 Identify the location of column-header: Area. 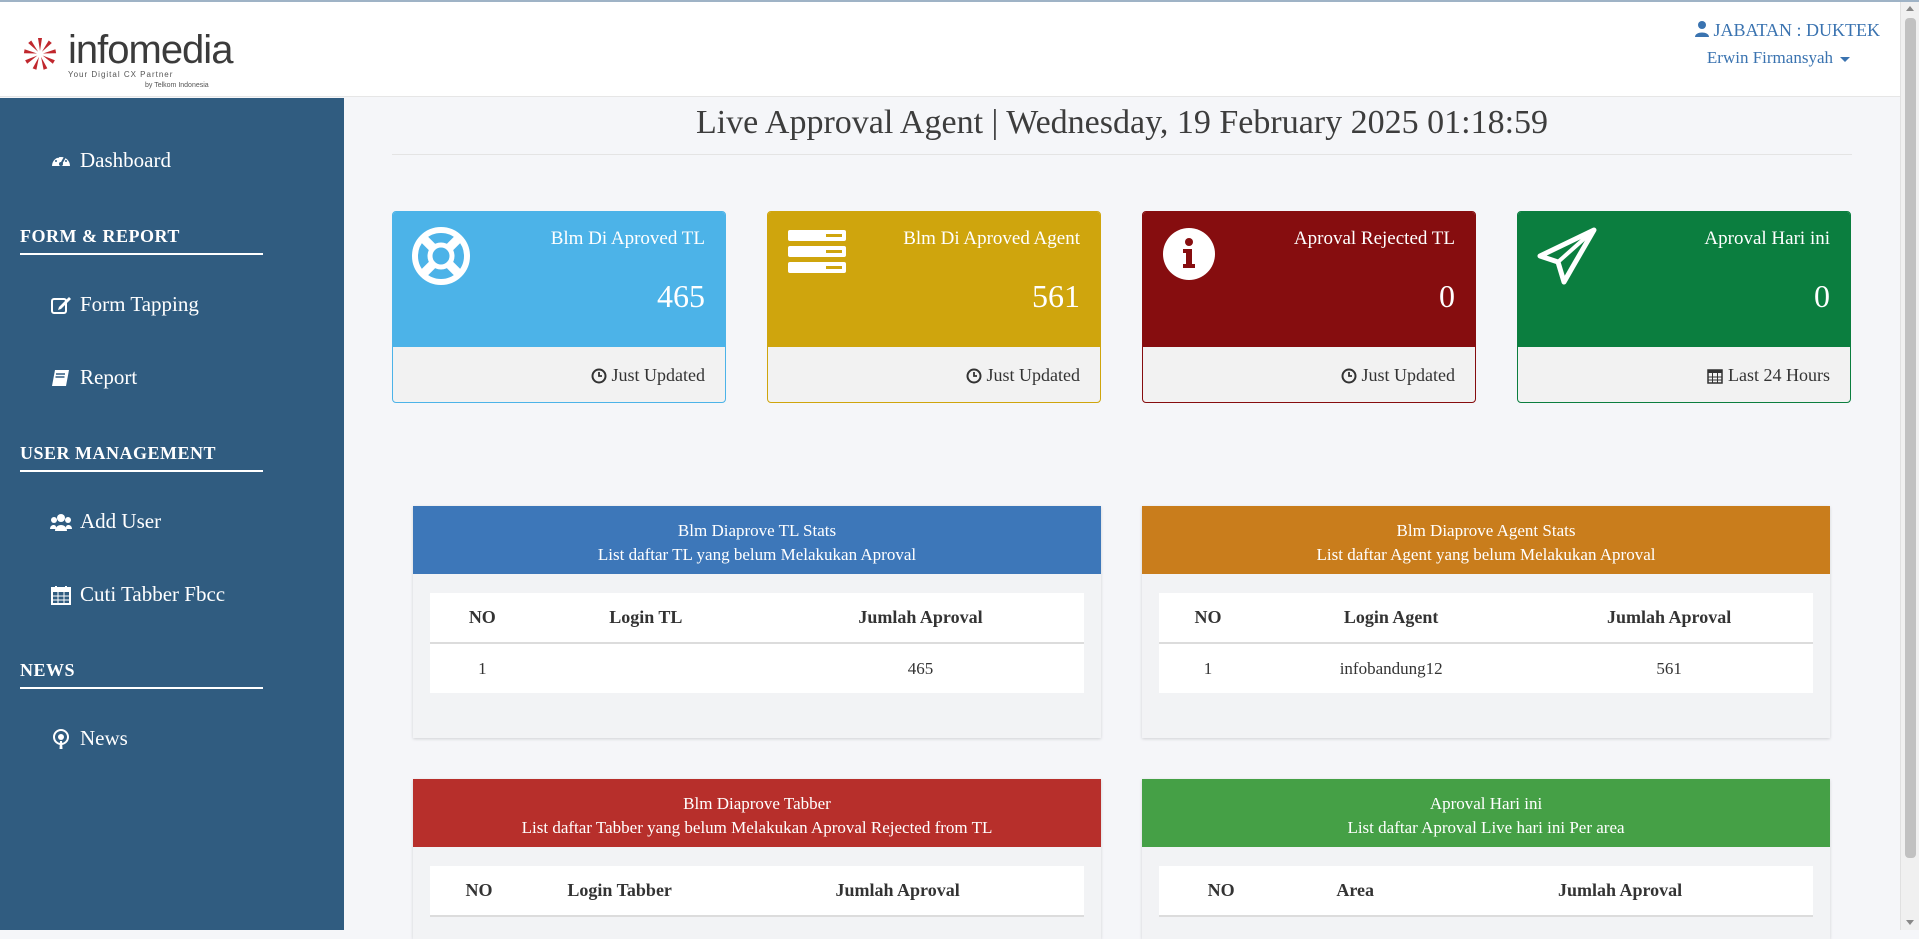
(1355, 891).